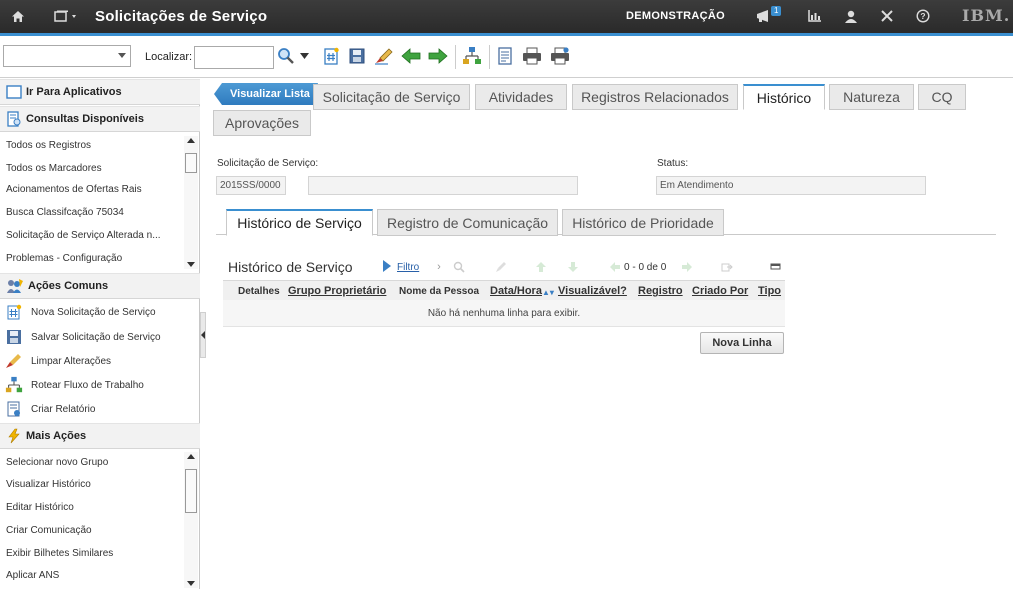 This screenshot has height=589, width=1013. What do you see at coordinates (54, 168) in the screenshot?
I see `query-item: Todos os Marcadores` at bounding box center [54, 168].